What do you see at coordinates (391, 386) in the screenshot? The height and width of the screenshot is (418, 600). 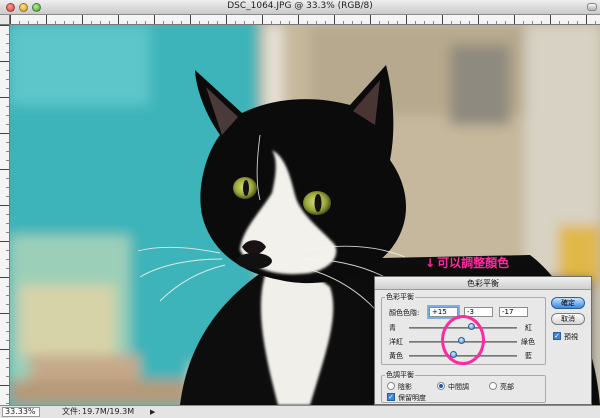 I see `shadows-radio` at bounding box center [391, 386].